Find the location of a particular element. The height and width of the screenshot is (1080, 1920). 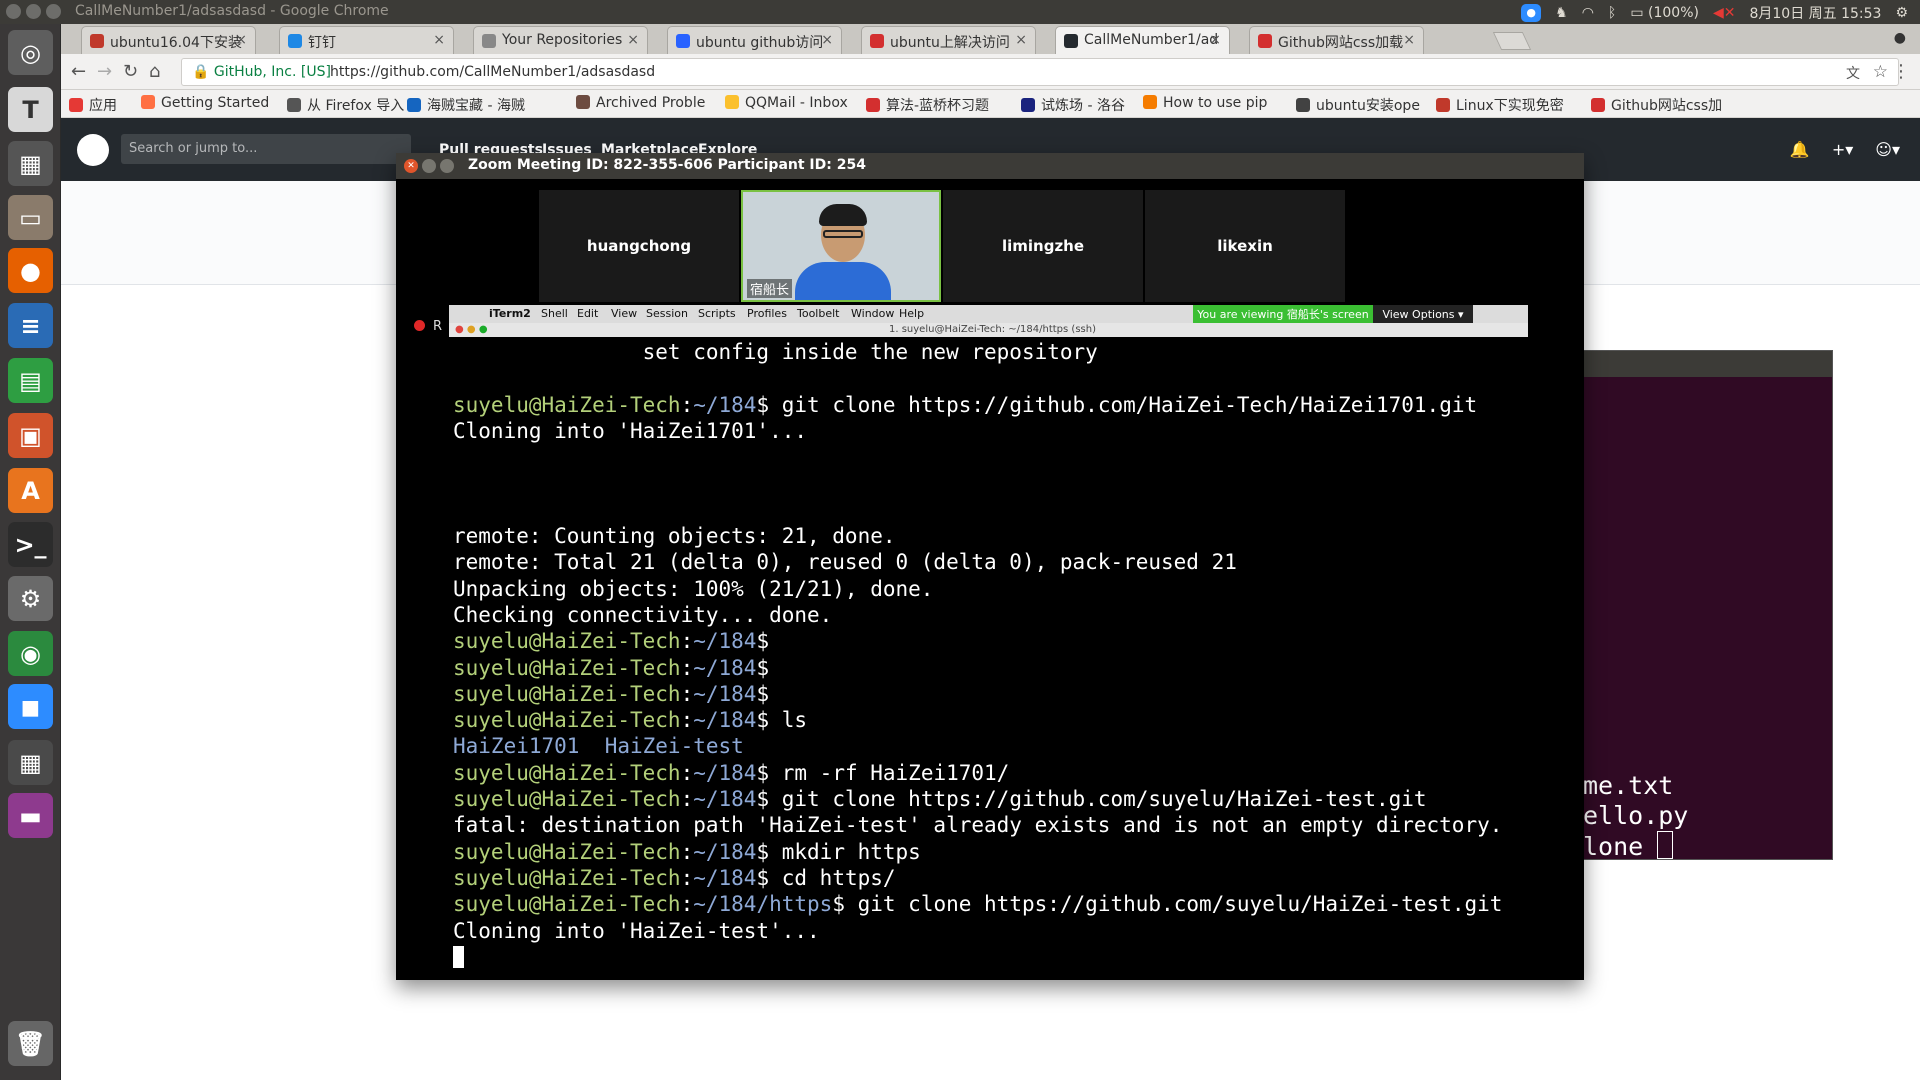

forward-icon: → is located at coordinates (104, 71).